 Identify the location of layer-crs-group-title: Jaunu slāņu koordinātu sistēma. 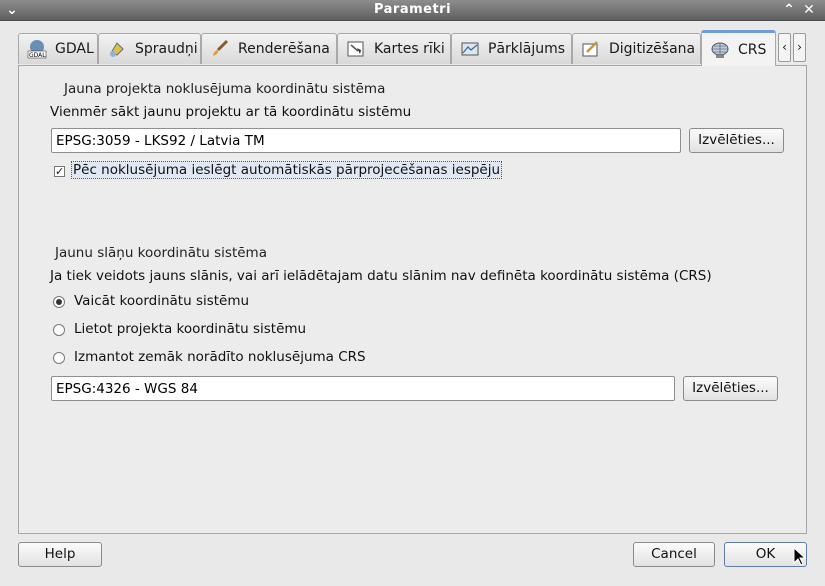
(161, 253).